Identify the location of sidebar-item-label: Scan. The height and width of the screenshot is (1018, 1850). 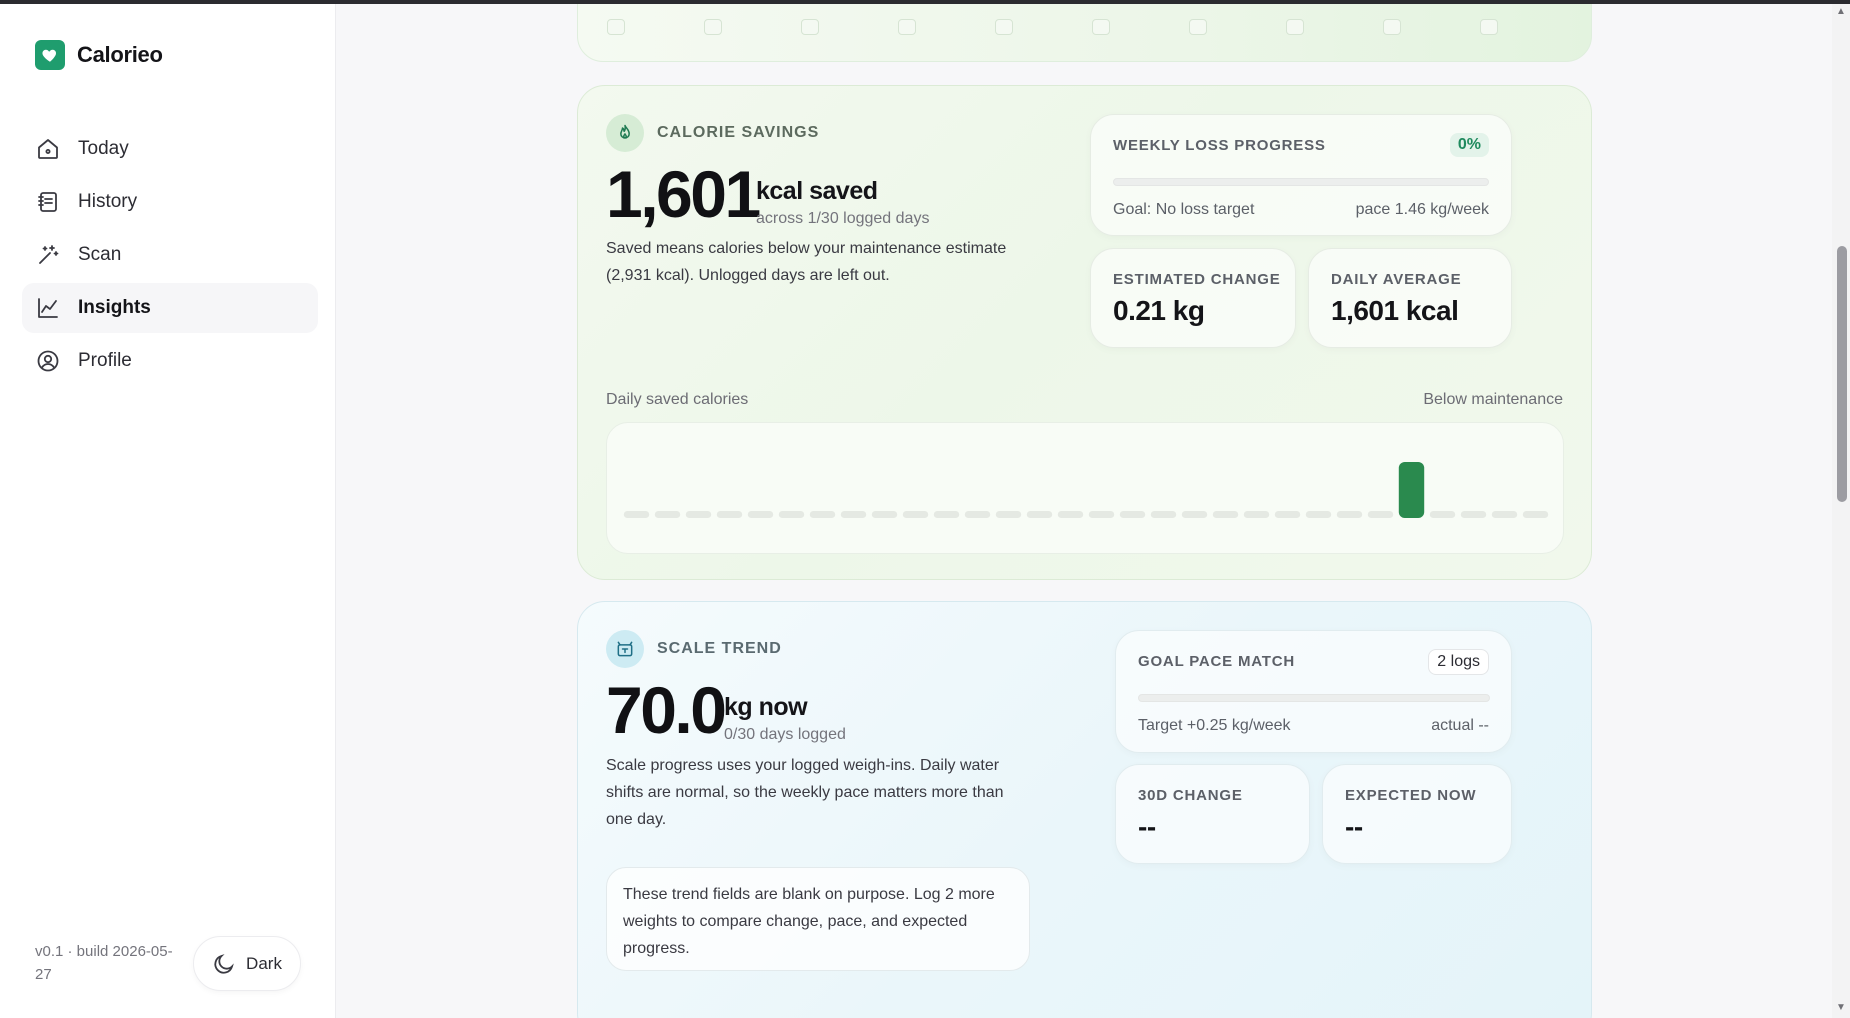
(100, 254).